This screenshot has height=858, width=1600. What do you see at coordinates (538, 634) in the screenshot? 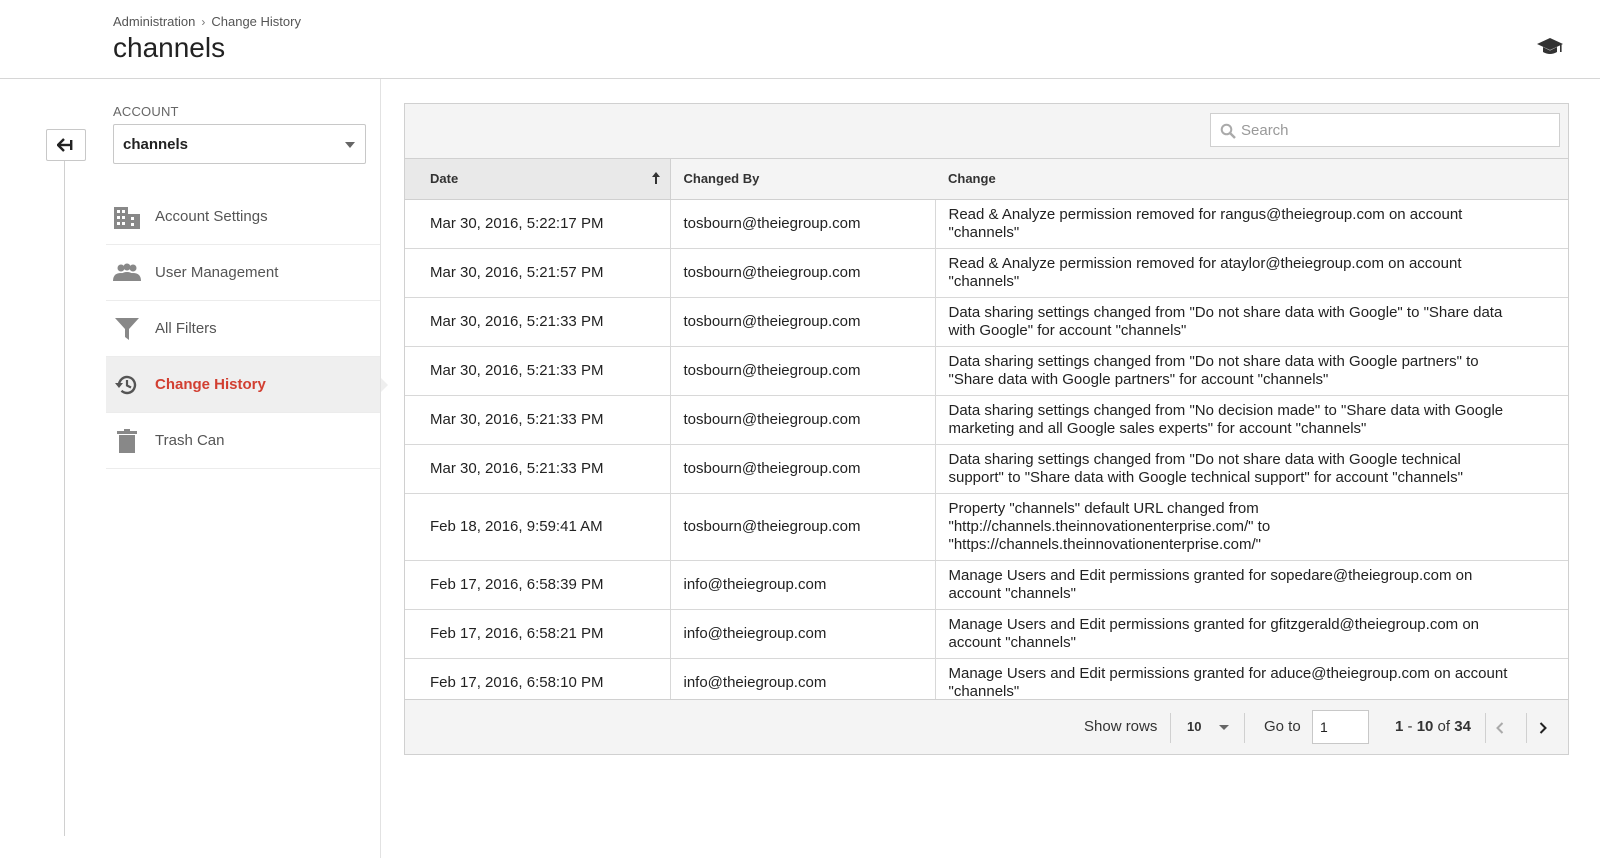
I see `cell-date: Feb 17, 2016, 6:58:21 PM` at bounding box center [538, 634].